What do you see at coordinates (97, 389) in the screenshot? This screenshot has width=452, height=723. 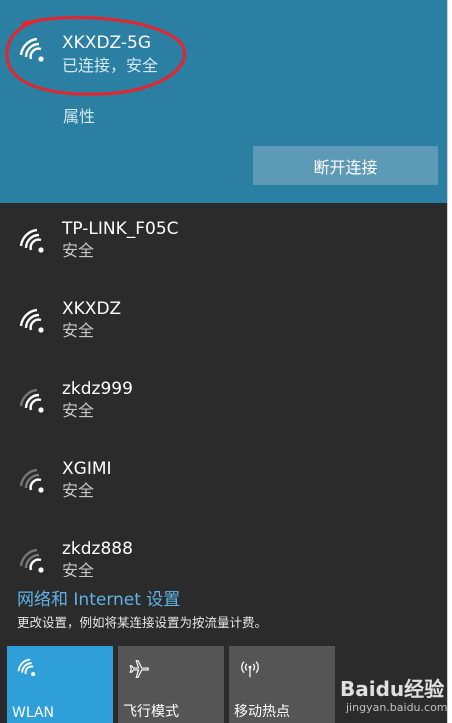 I see `network-name: zkdz999` at bounding box center [97, 389].